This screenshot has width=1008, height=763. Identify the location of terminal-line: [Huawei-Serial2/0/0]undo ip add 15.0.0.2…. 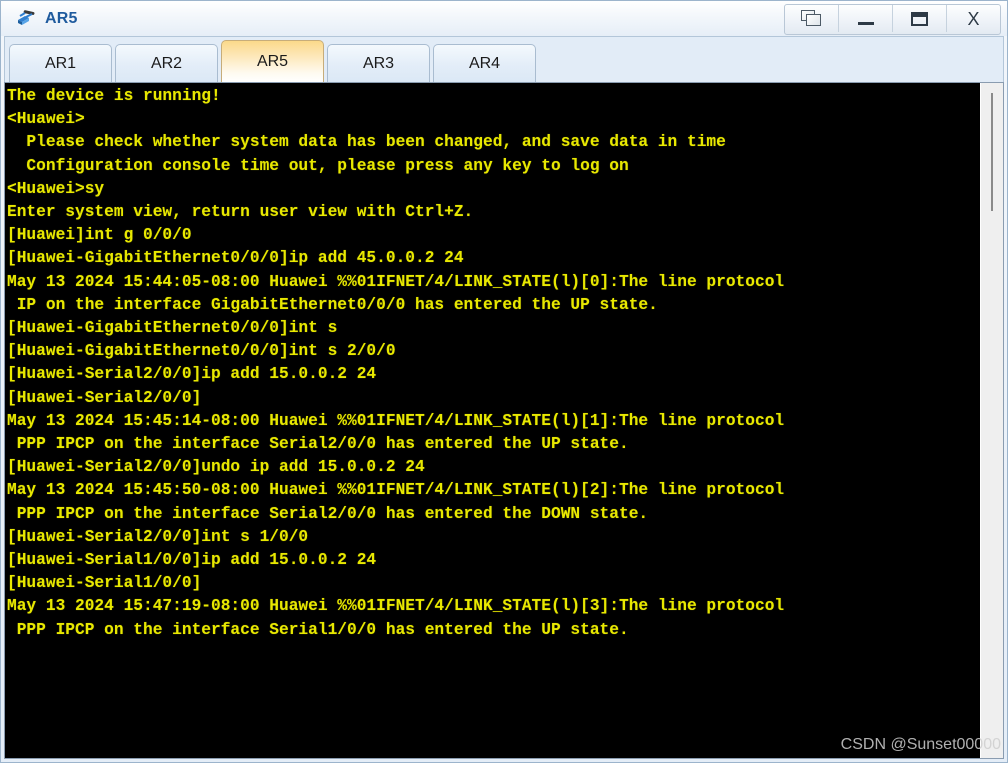
(216, 467).